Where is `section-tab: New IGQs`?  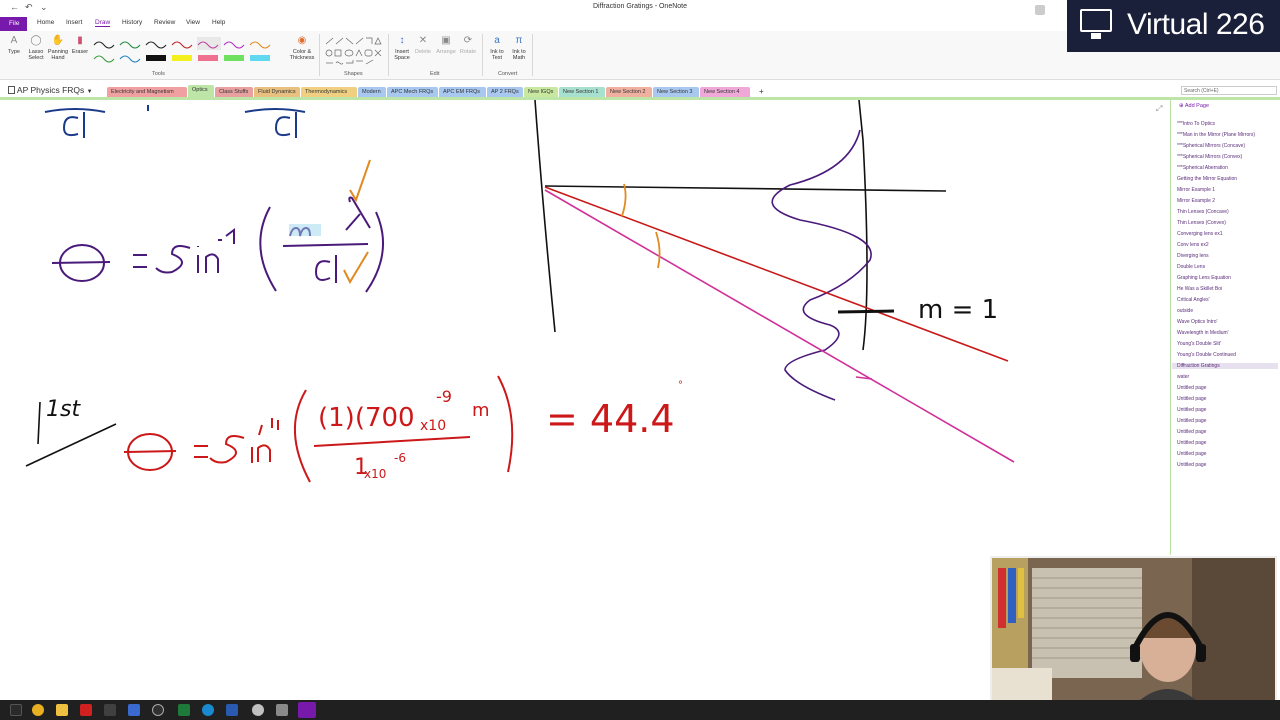 section-tab: New IGQs is located at coordinates (541, 92).